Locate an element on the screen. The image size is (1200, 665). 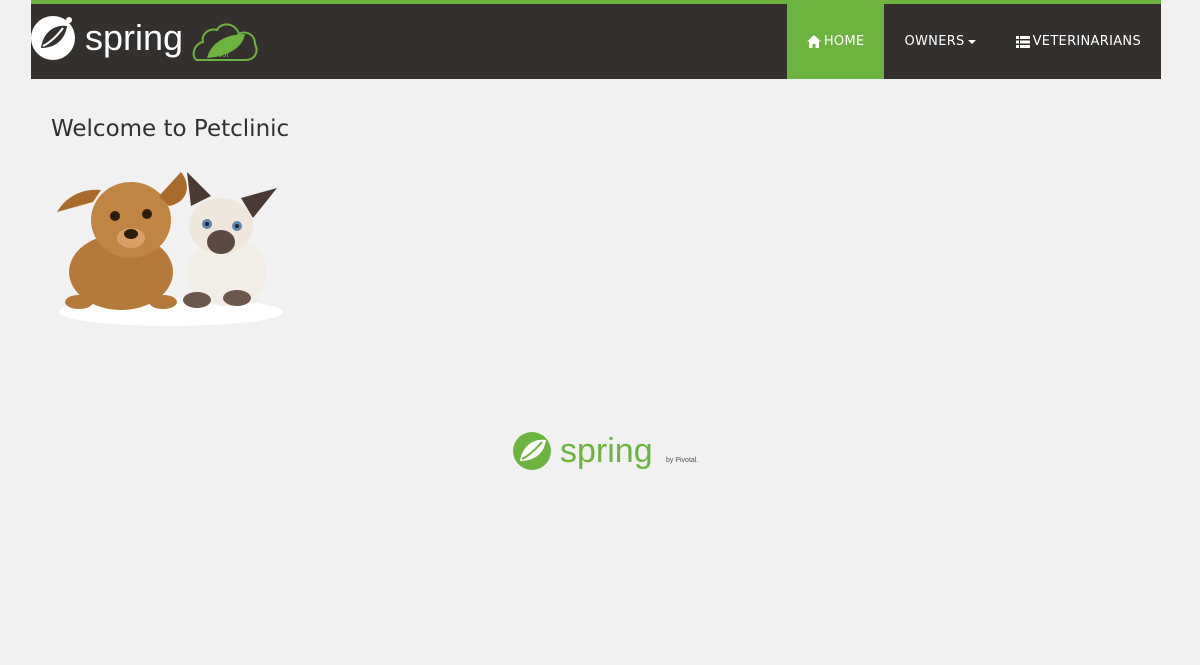
nav-menu: HOME OWNERS VETERINARIANS is located at coordinates (973, 41).